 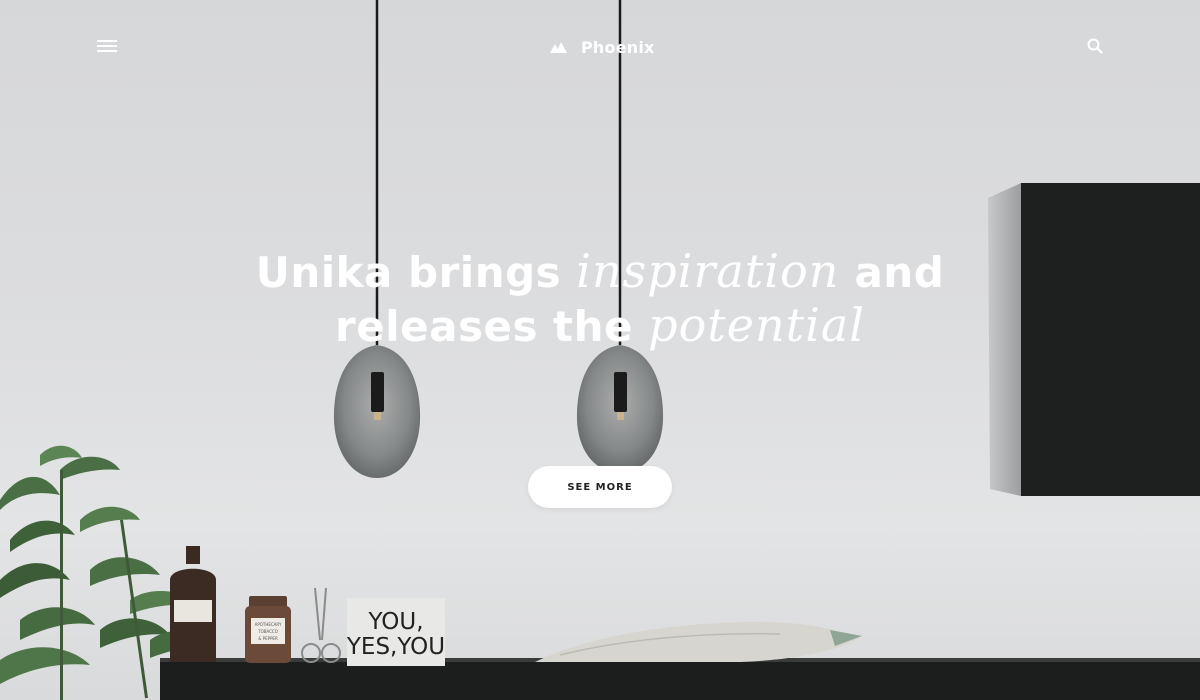 I want to click on you-yes-you-sign: YOU, YES,YOU, so click(x=395, y=632).